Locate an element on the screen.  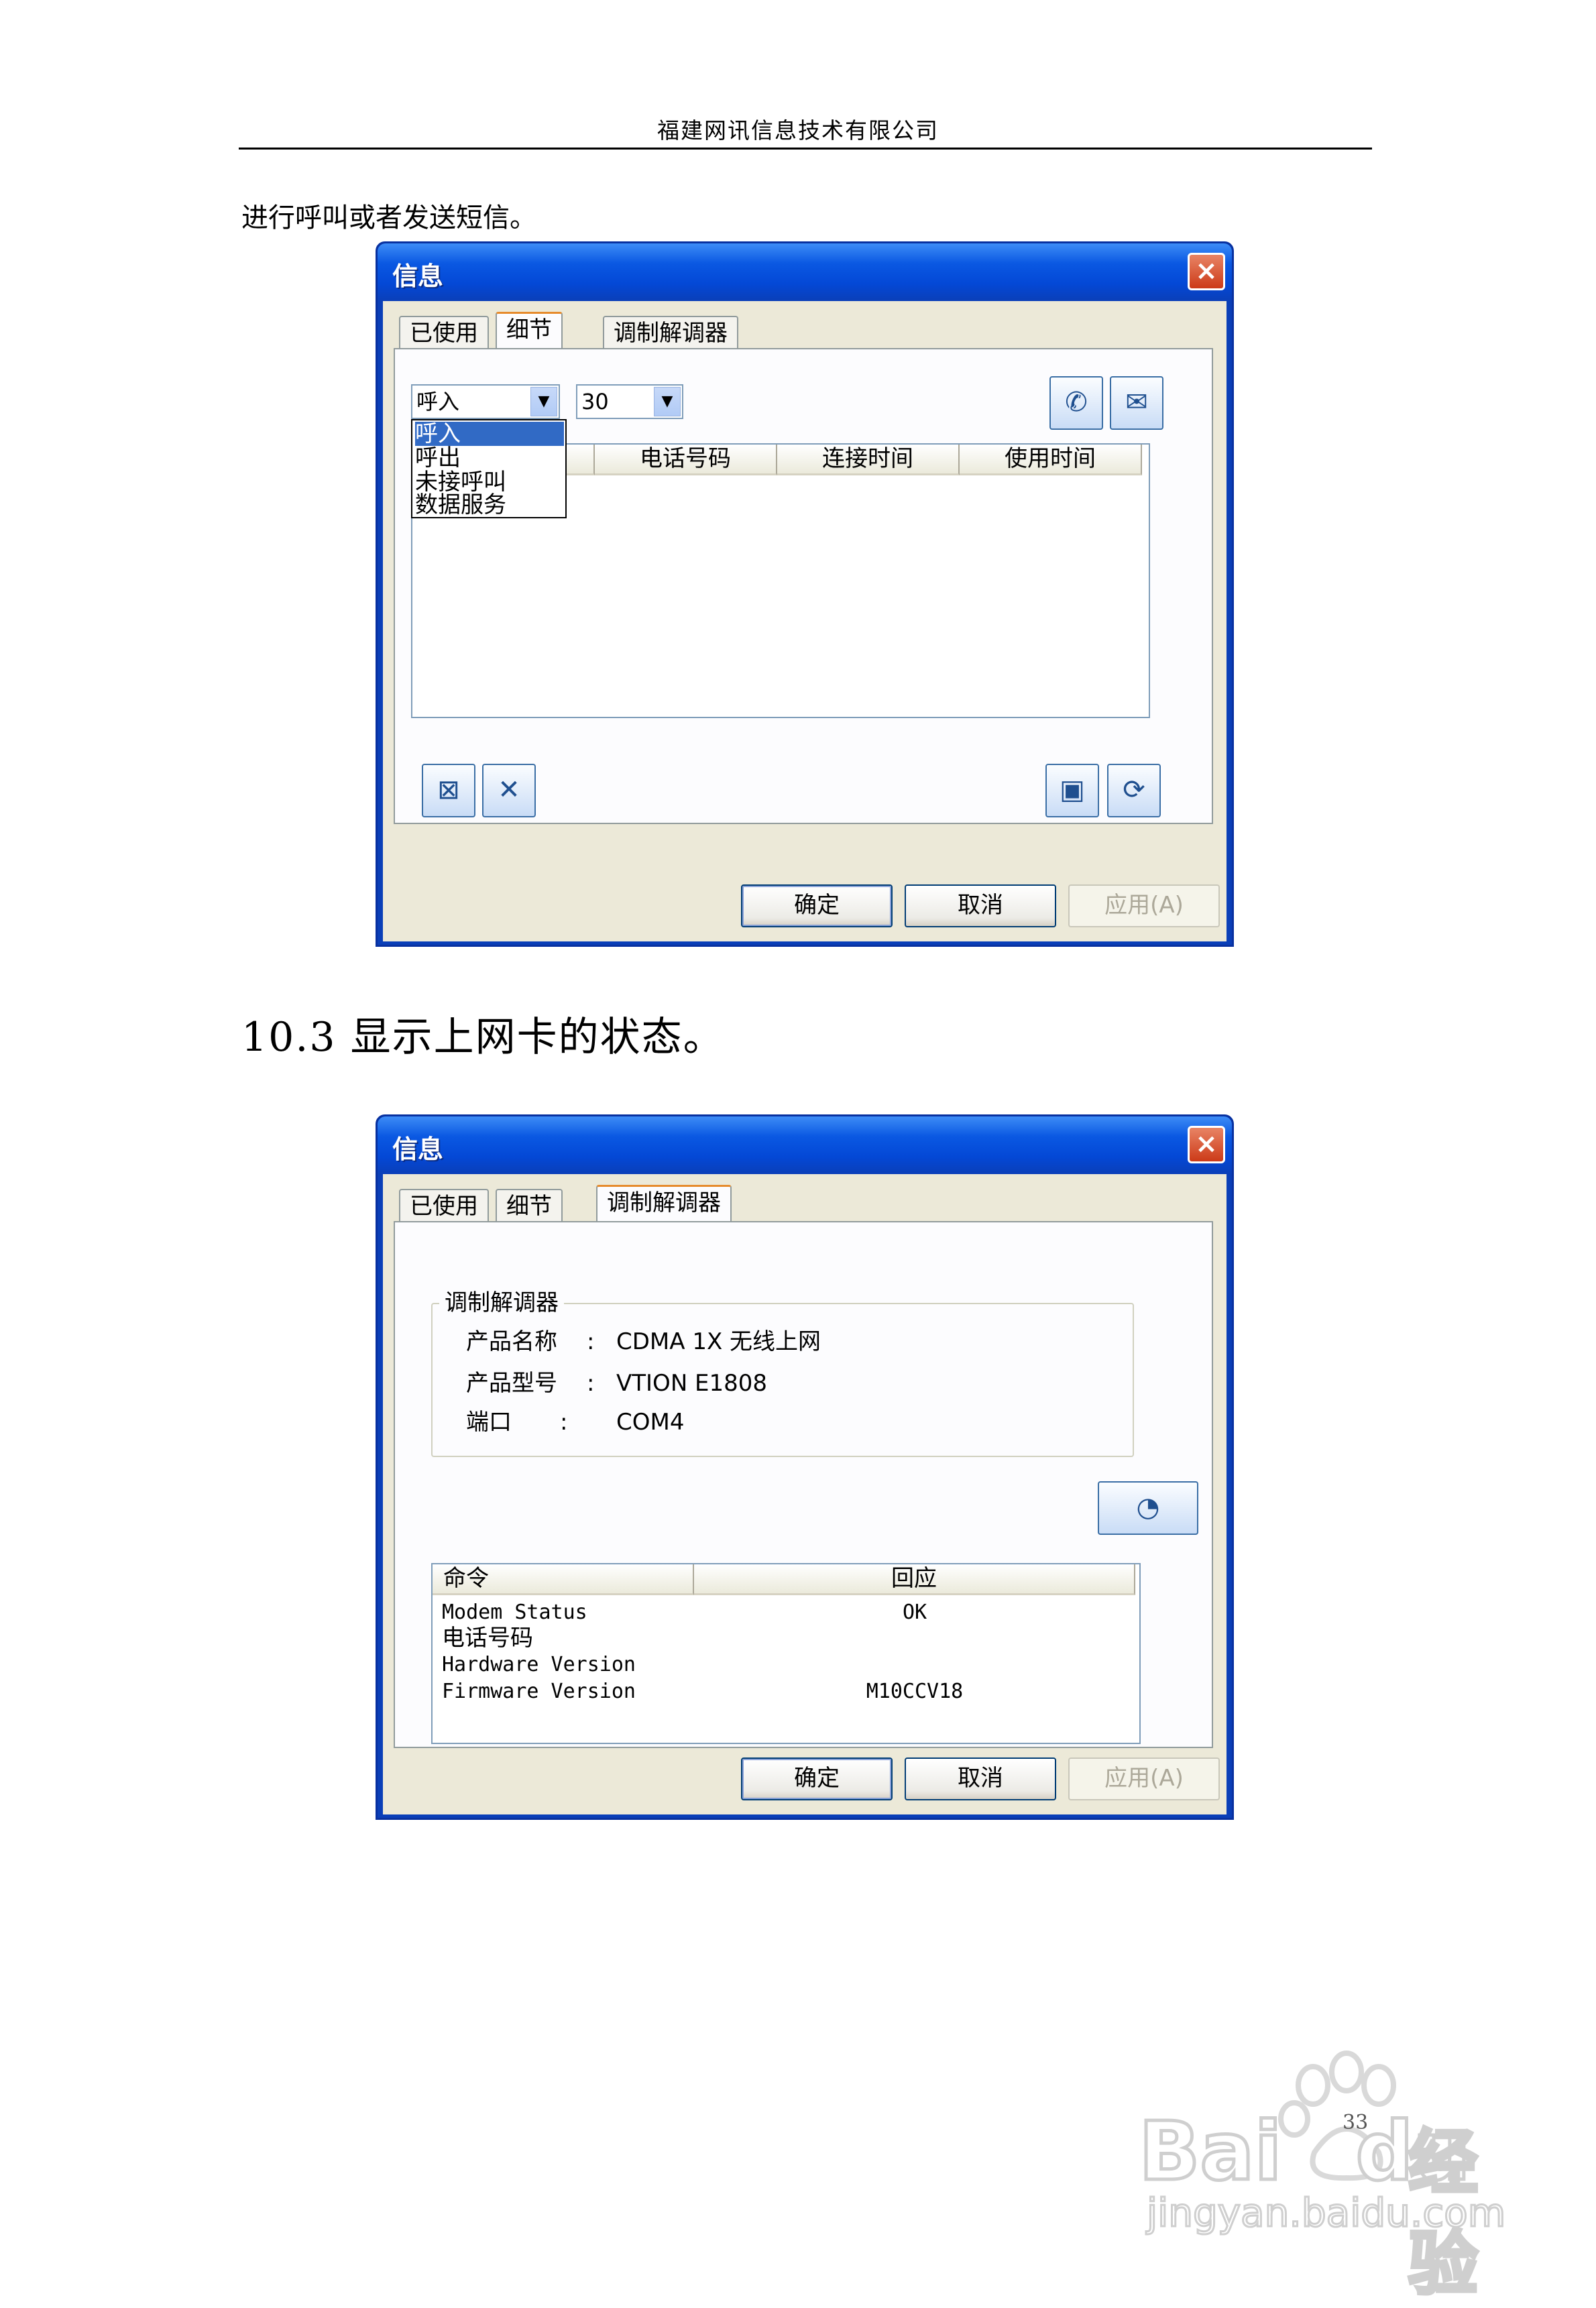
column-header-phone: 电话号码 is located at coordinates (686, 460).